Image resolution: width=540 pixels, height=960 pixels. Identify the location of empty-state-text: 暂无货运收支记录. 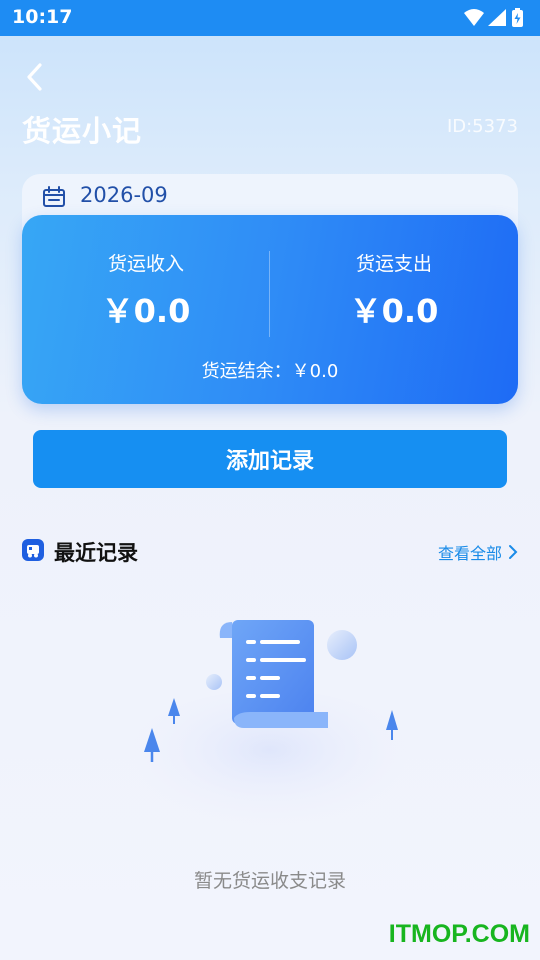
(269, 881).